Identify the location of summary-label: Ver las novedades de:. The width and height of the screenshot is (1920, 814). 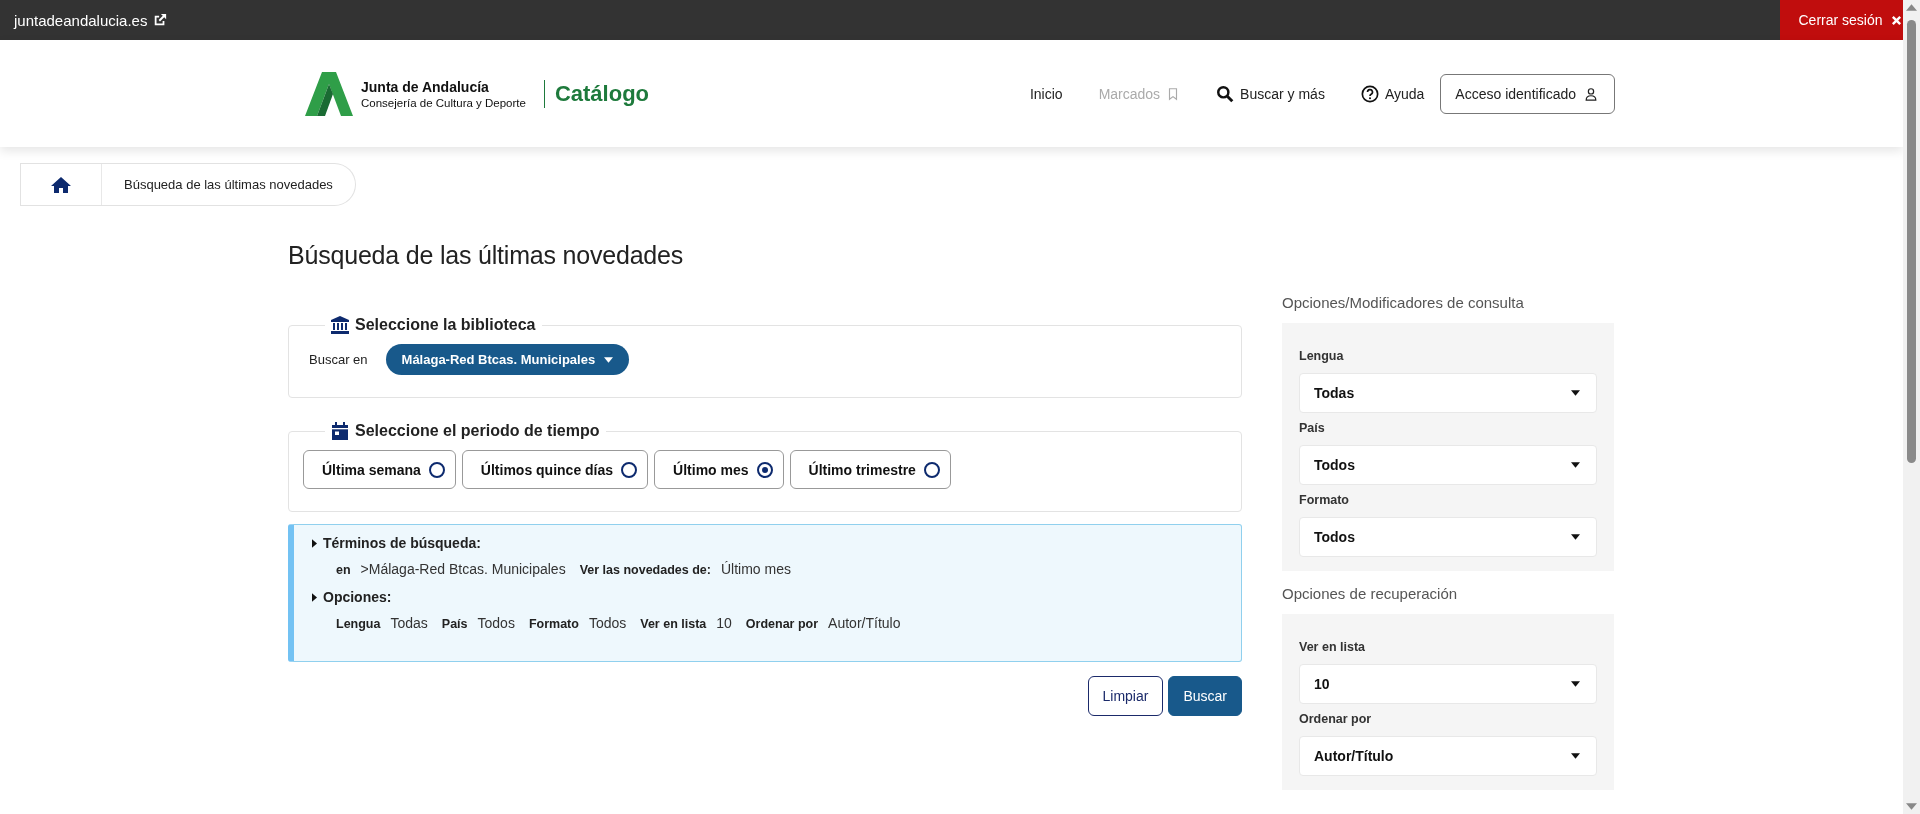
(645, 570).